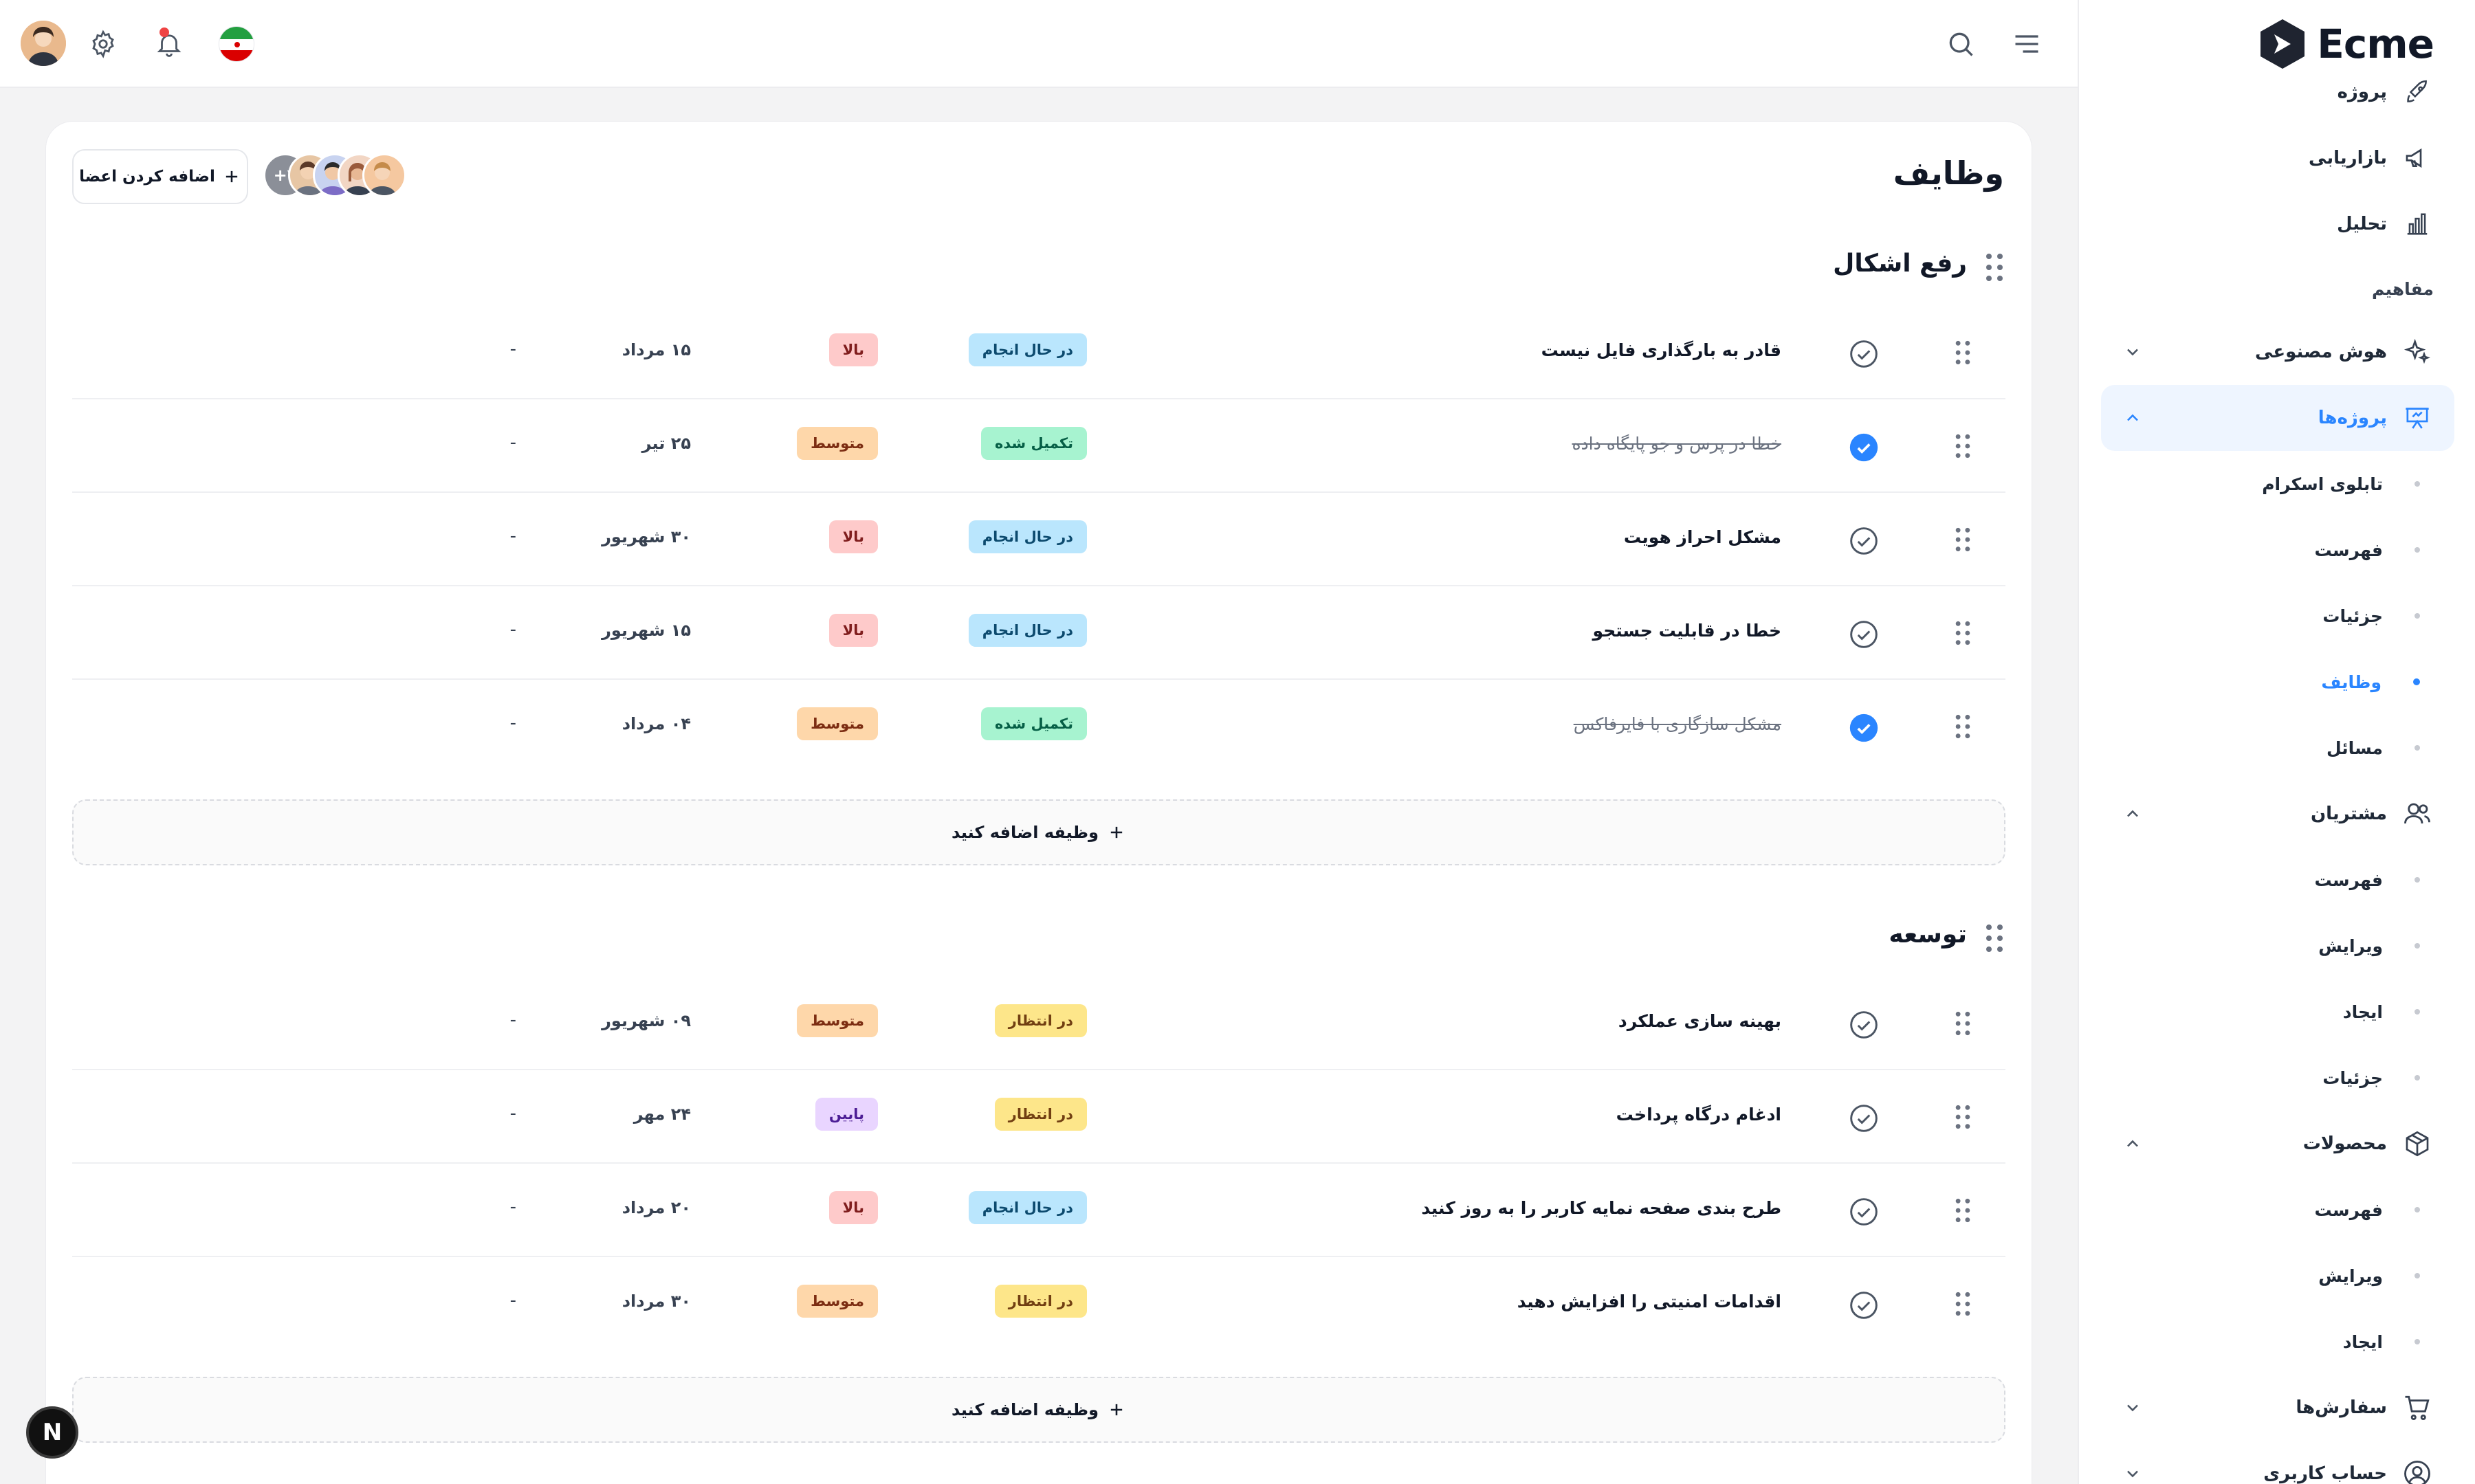 The height and width of the screenshot is (1484, 2475). I want to click on due-date: ۲۴ مهر, so click(662, 1114).